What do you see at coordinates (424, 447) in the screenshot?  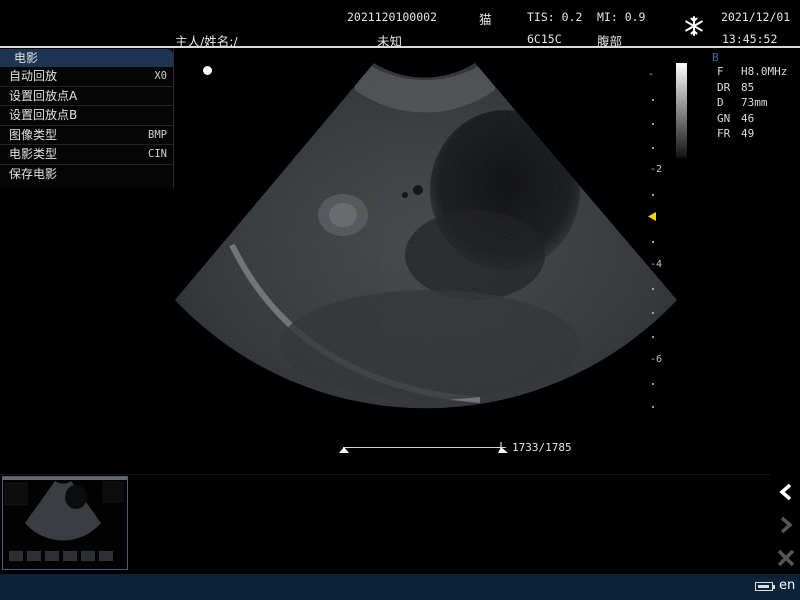 I see `cine-progress-track` at bounding box center [424, 447].